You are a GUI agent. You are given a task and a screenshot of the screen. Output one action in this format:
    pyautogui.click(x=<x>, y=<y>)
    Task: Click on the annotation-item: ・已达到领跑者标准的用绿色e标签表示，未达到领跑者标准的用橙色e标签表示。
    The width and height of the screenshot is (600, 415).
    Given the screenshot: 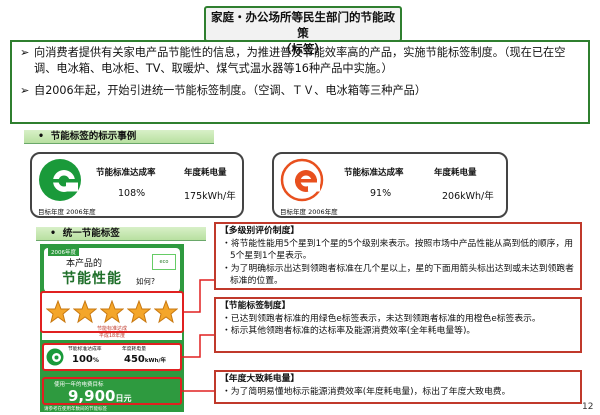 What is the action you would take?
    pyautogui.click(x=381, y=318)
    